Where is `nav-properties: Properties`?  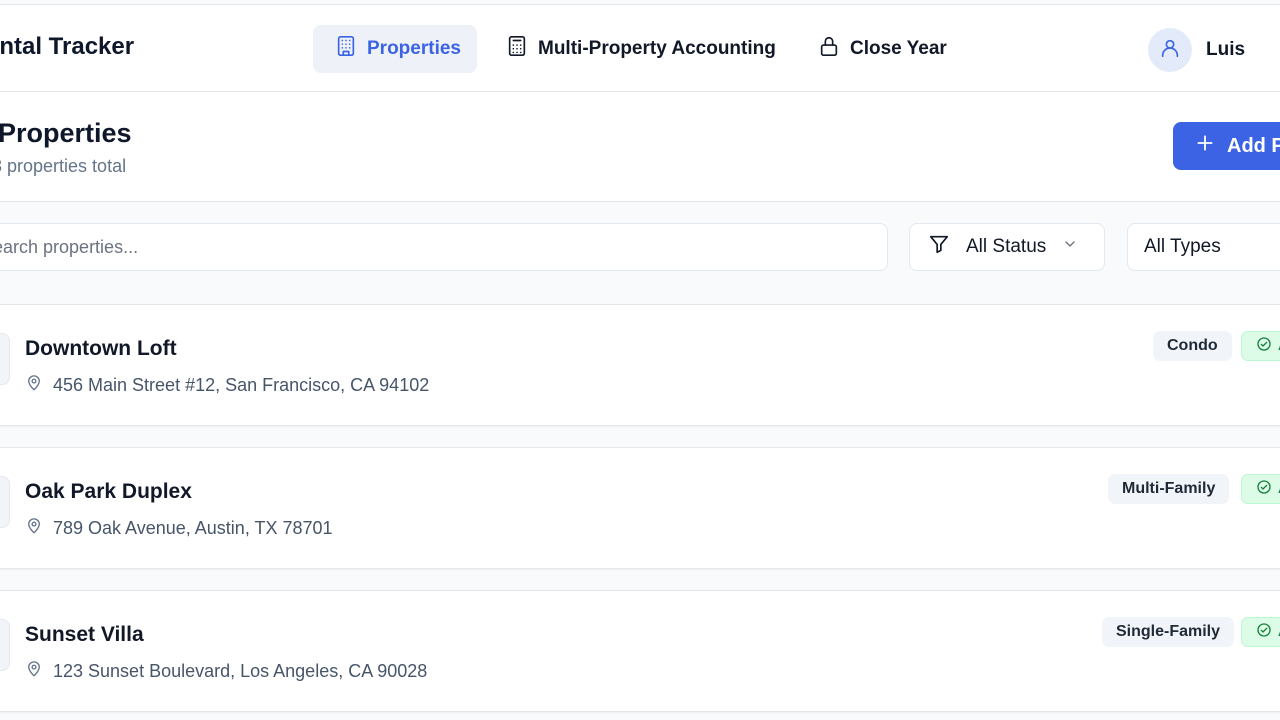
nav-properties: Properties is located at coordinates (395, 49).